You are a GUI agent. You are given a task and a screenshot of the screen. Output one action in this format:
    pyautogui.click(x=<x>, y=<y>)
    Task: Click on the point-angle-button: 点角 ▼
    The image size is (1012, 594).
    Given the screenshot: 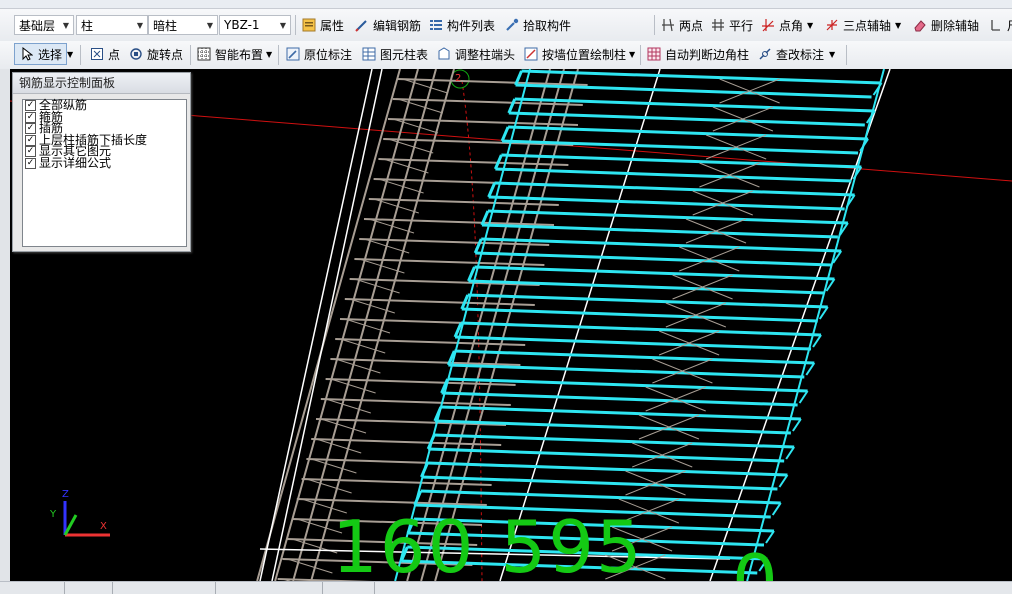 What is the action you would take?
    pyautogui.click(x=786, y=25)
    